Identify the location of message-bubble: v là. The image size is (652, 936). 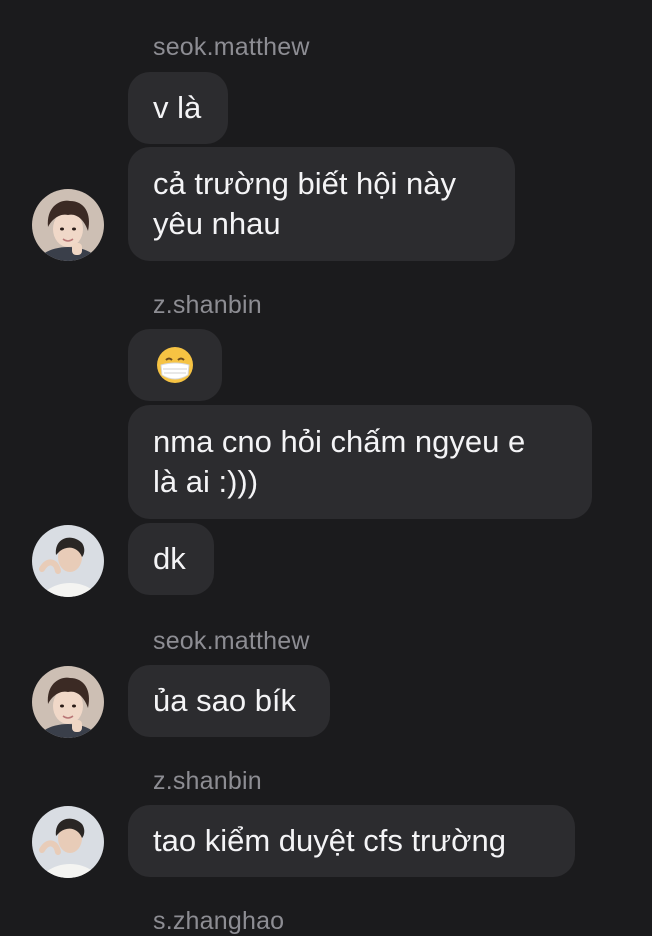
(178, 108).